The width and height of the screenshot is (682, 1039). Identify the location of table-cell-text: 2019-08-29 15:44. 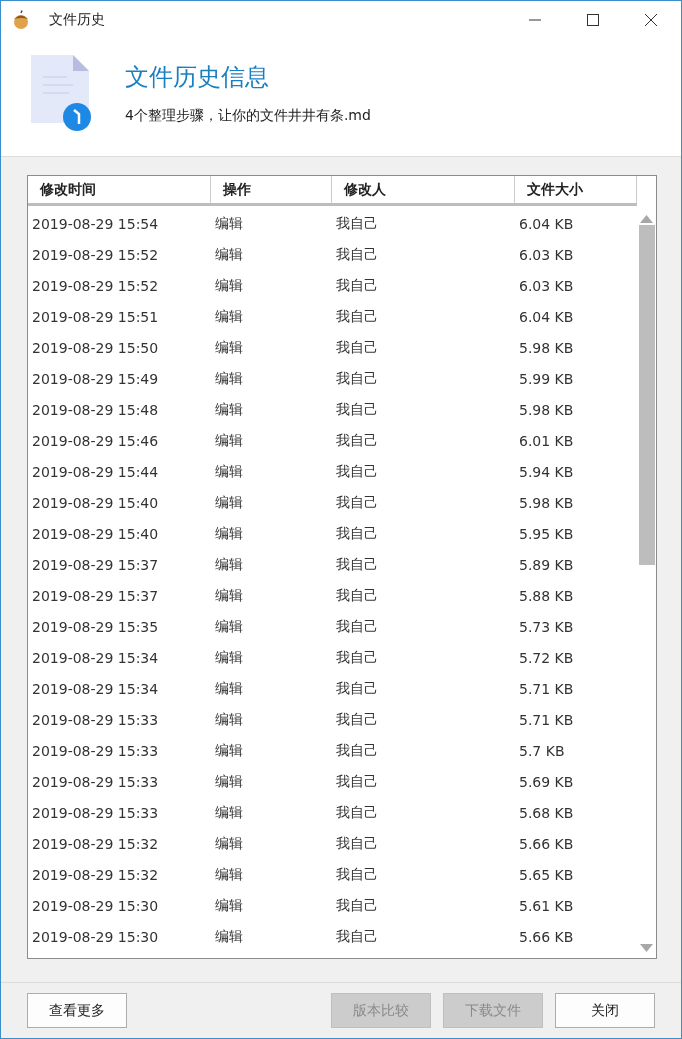
(95, 471).